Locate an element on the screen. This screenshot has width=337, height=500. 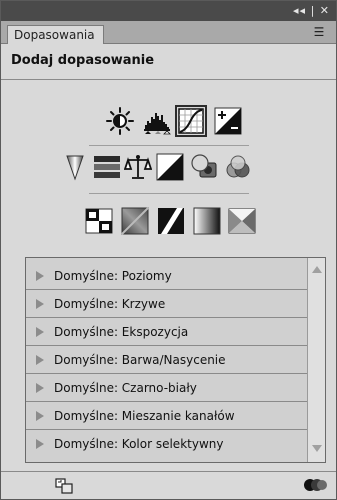
list-item: Domyślne: Kolor selektywny is located at coordinates (167, 444).